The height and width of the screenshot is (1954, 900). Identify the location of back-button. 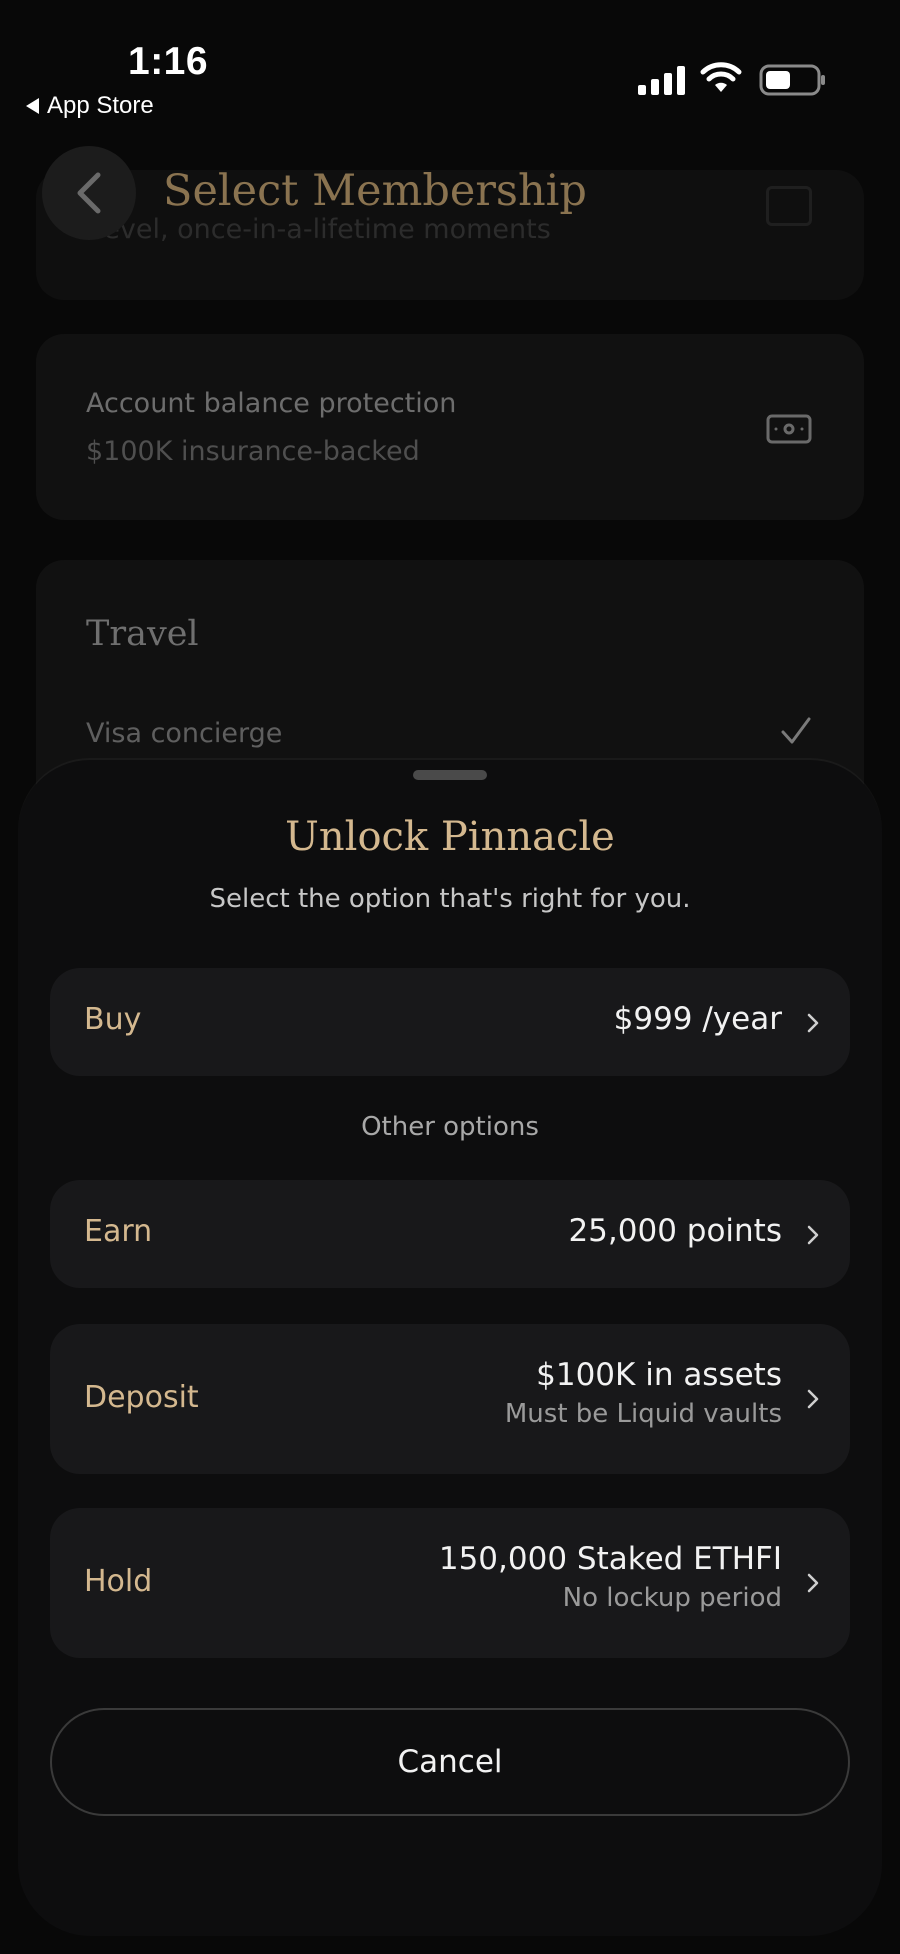
(89, 193).